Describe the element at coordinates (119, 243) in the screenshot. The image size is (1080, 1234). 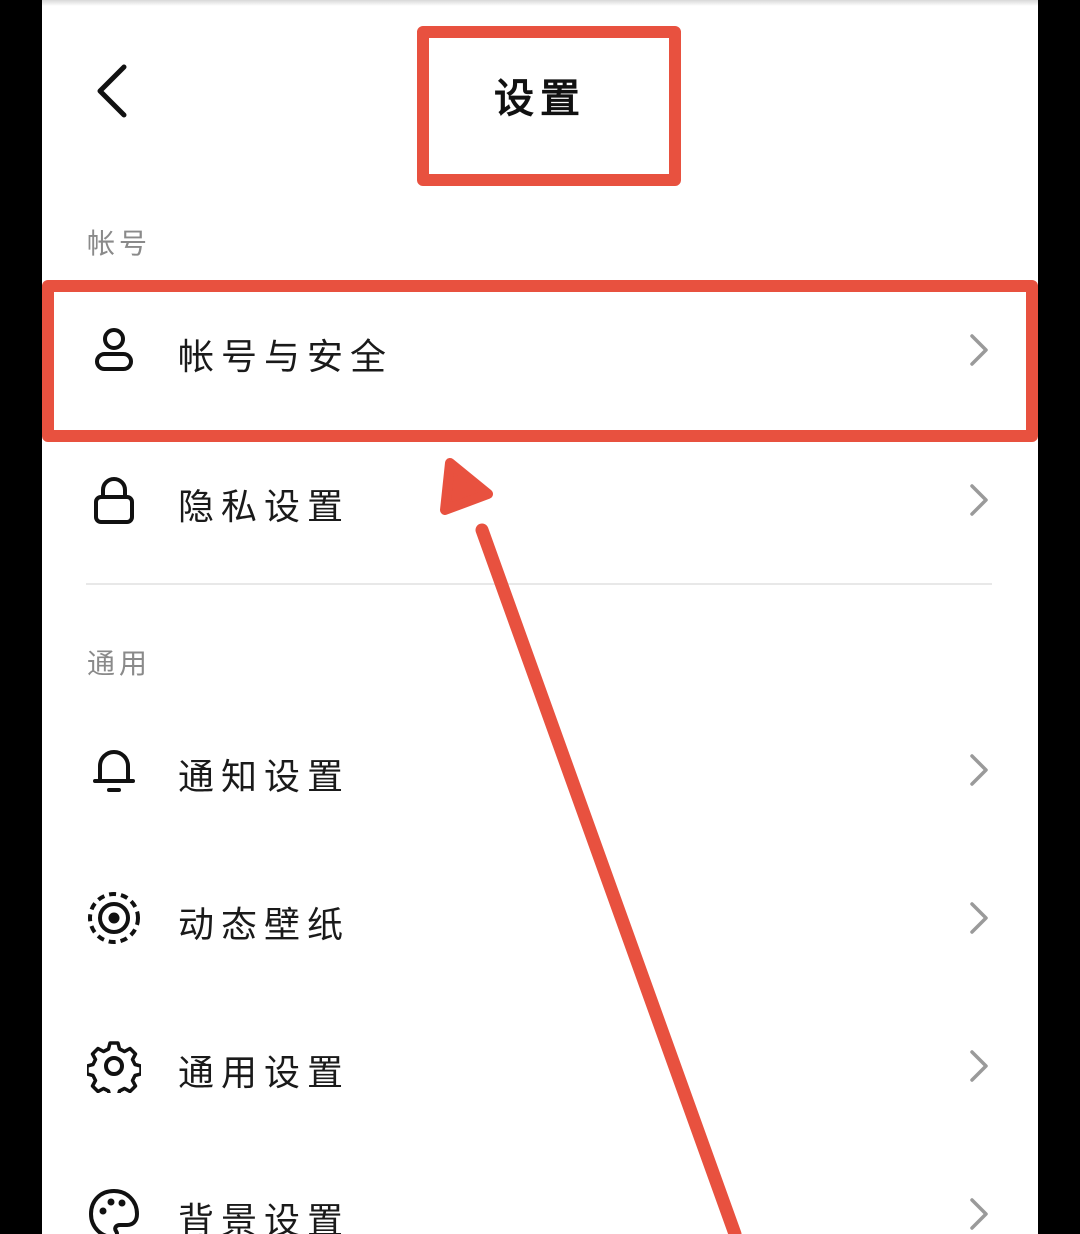
I see `section-header-account: 帐号` at that location.